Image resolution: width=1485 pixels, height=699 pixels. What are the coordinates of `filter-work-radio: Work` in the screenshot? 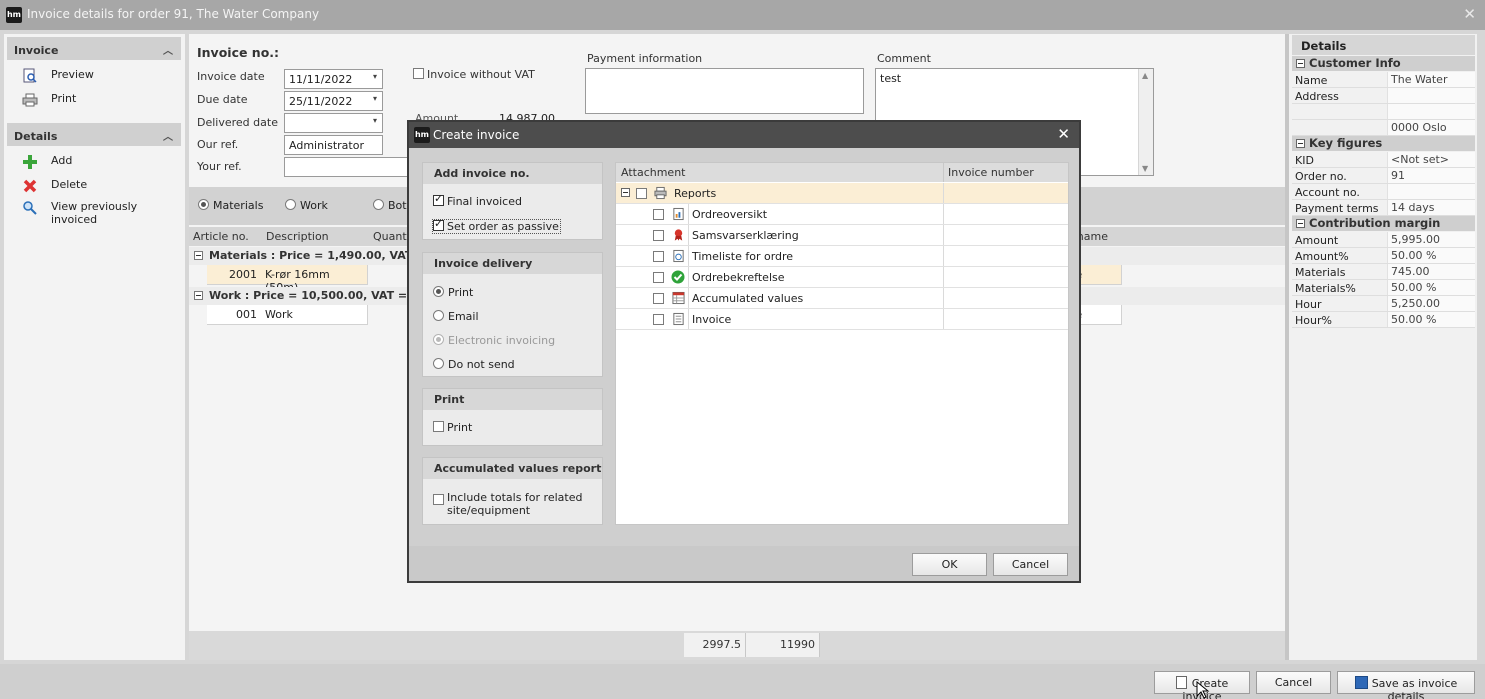 It's located at (306, 205).